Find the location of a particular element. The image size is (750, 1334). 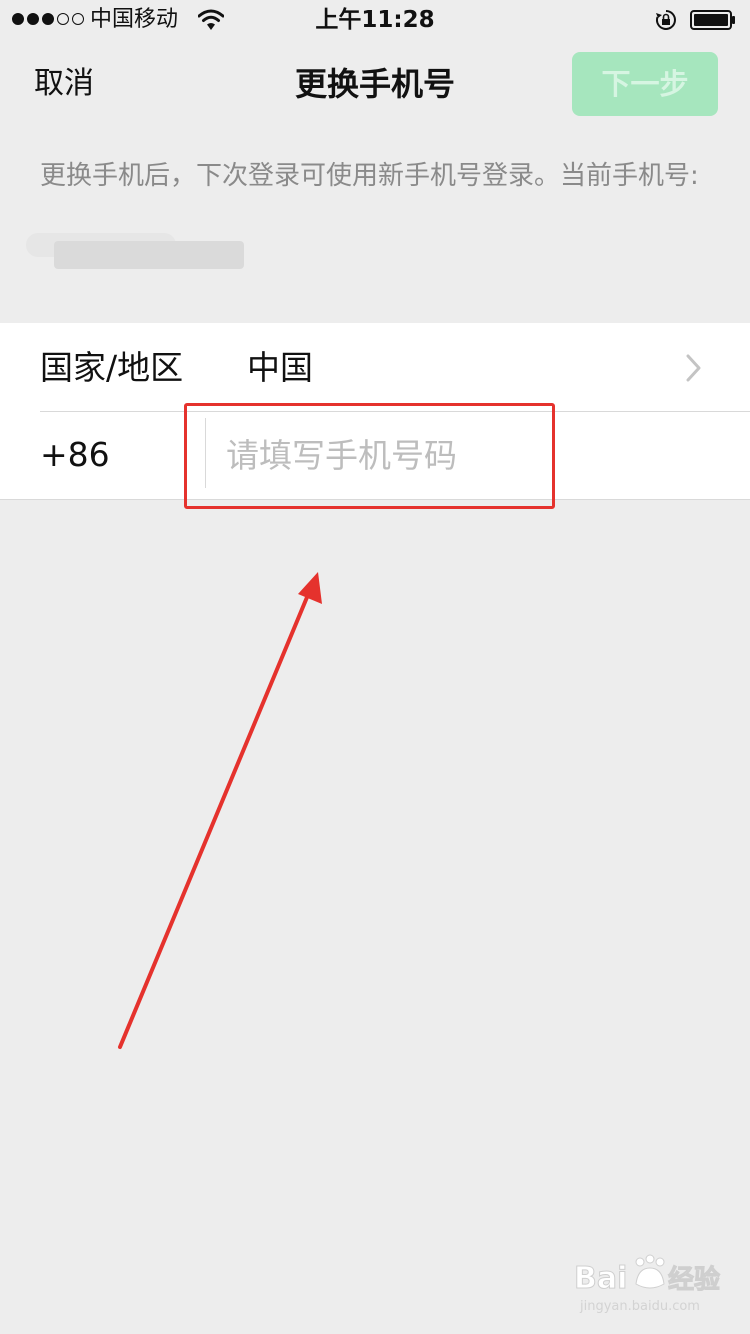

svg-text: Bai is located at coordinates (600, 1278).